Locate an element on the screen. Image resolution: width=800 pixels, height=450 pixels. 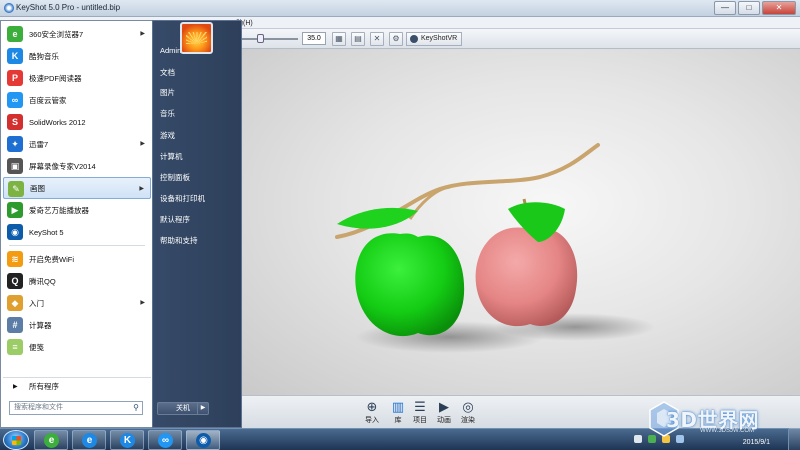
render-button: ◎ 渲染 is located at coordinates (468, 412).